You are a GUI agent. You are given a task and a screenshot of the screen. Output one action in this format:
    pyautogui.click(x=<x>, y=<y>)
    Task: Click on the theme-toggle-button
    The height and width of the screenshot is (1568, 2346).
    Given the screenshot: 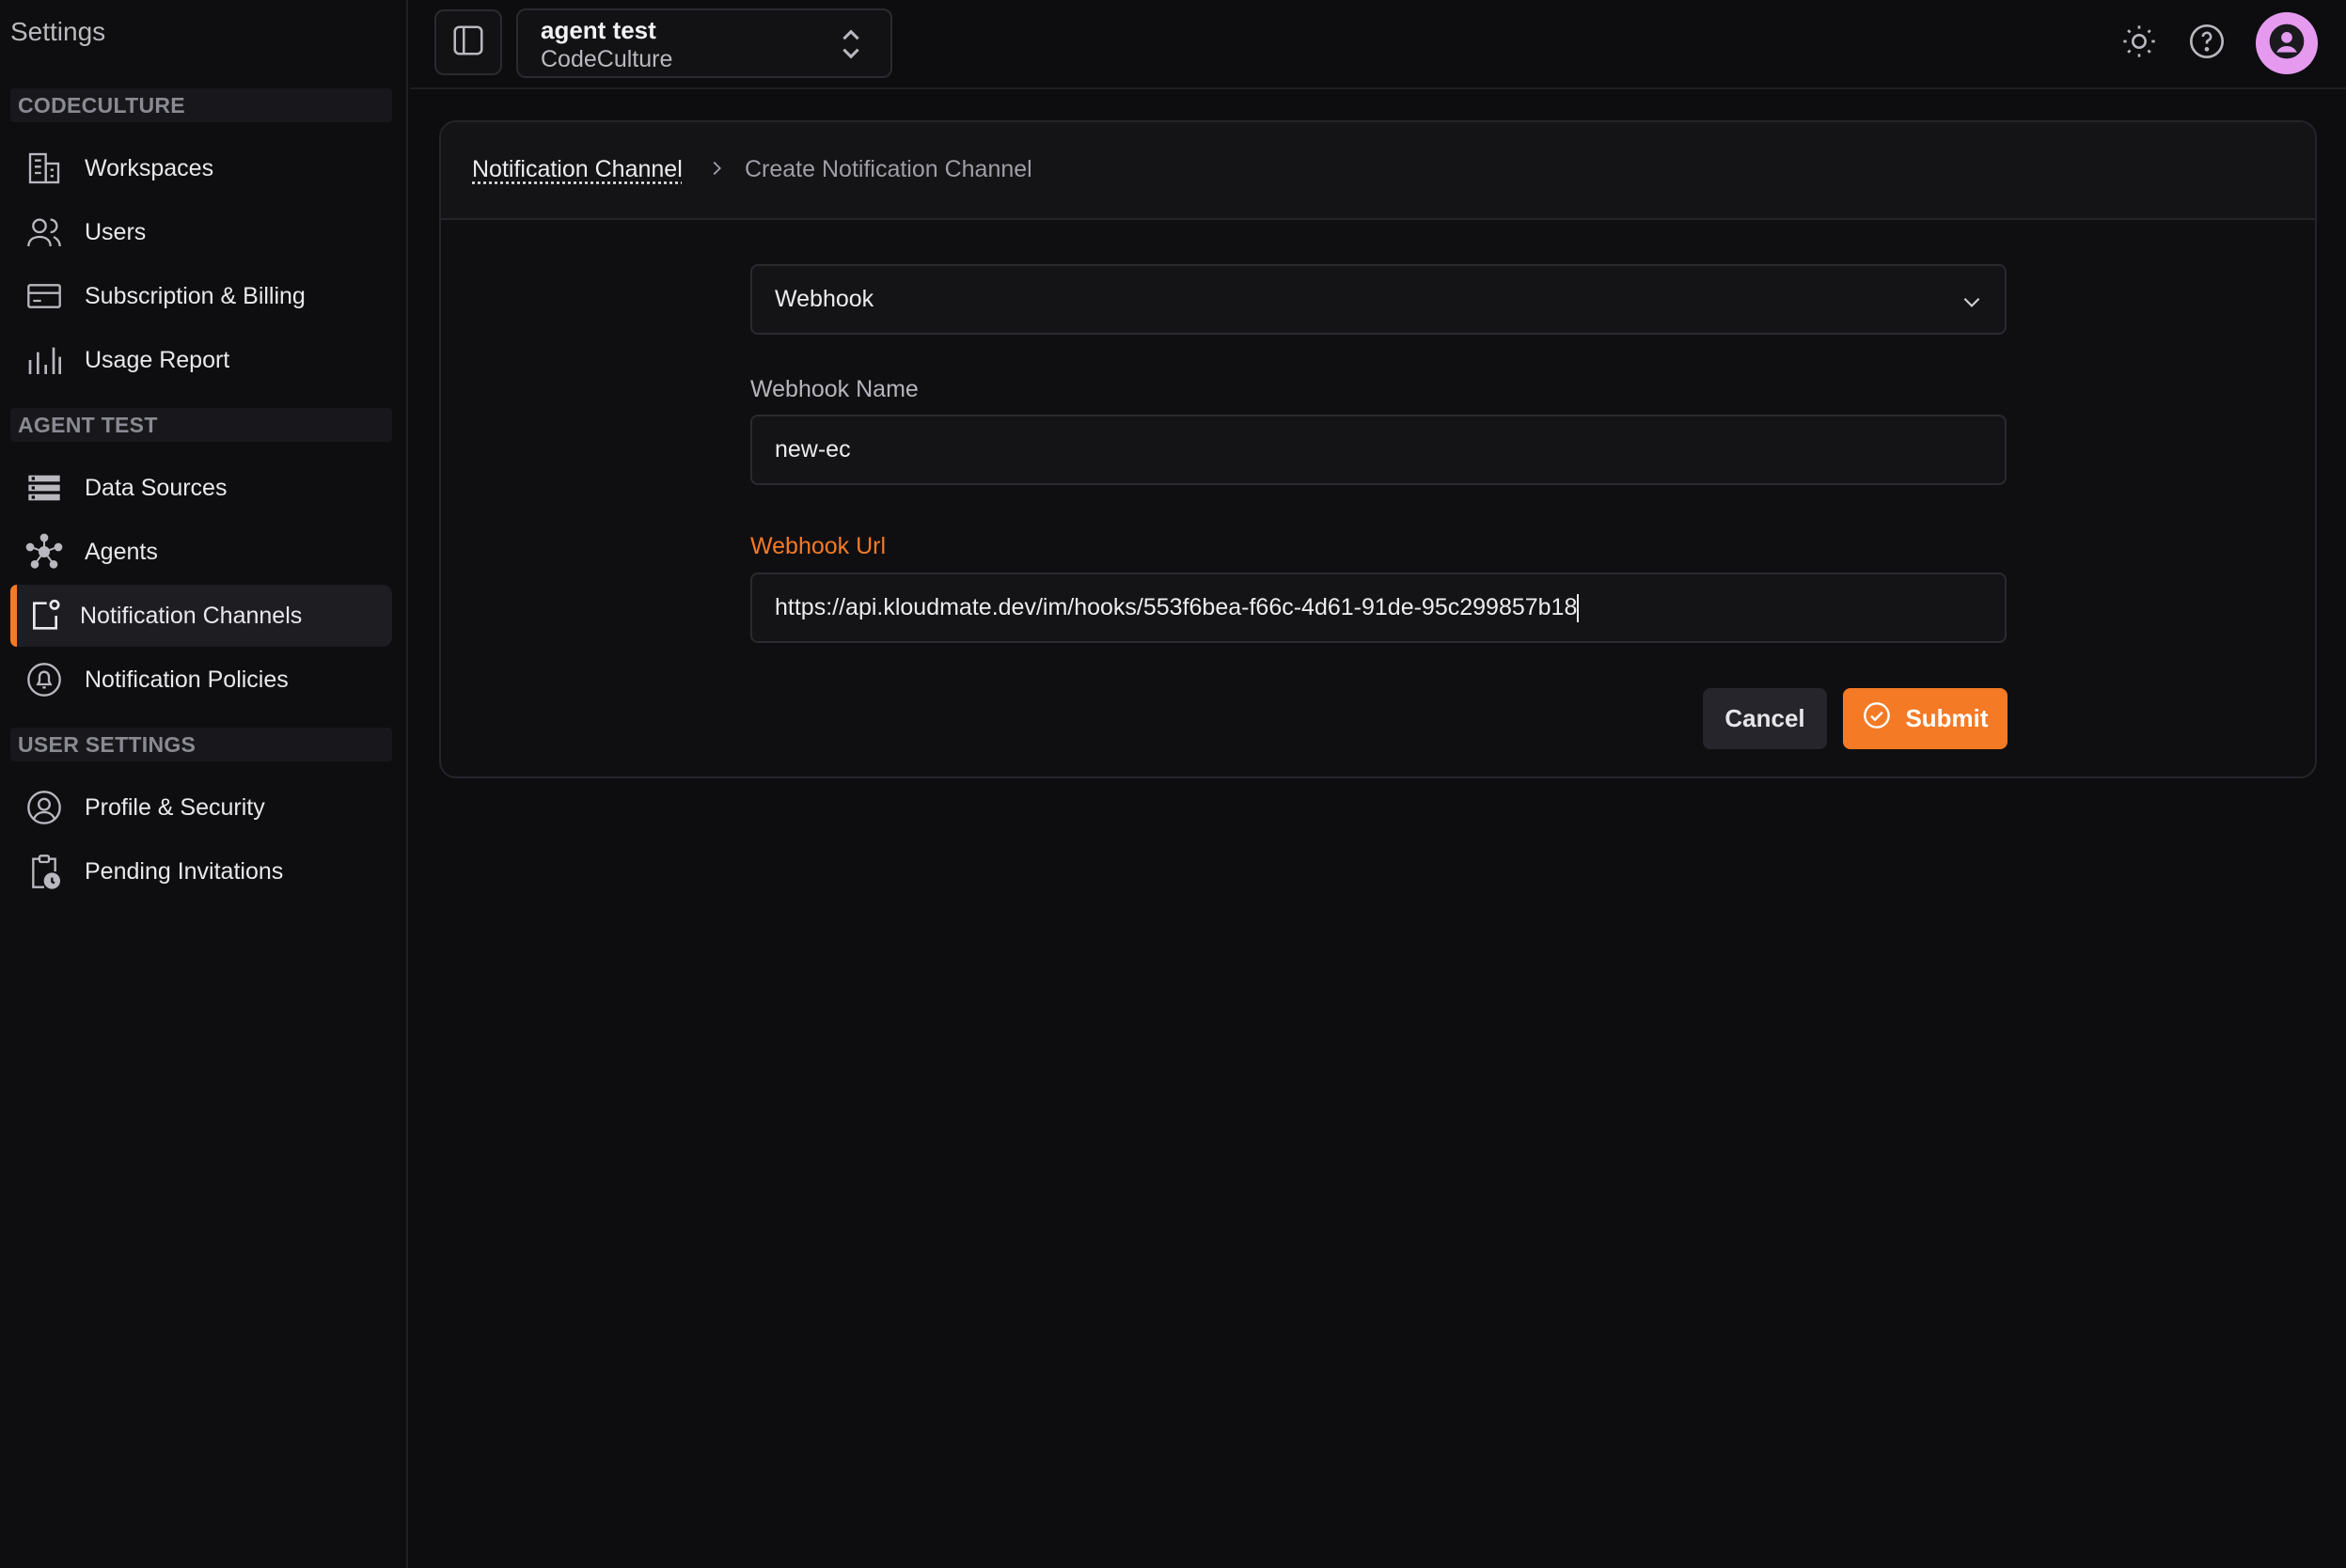 What is the action you would take?
    pyautogui.click(x=2139, y=43)
    